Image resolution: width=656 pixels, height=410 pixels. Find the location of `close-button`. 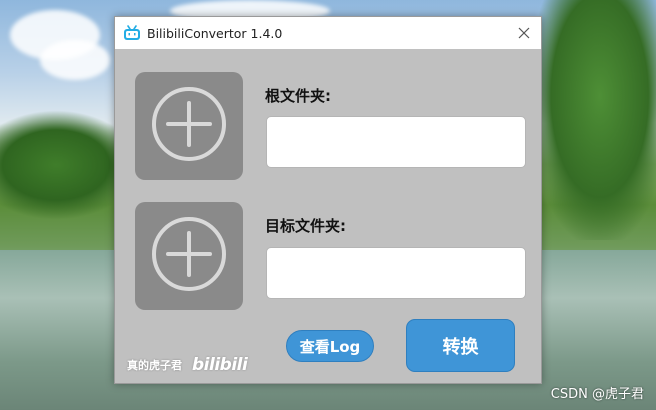

close-button is located at coordinates (524, 33).